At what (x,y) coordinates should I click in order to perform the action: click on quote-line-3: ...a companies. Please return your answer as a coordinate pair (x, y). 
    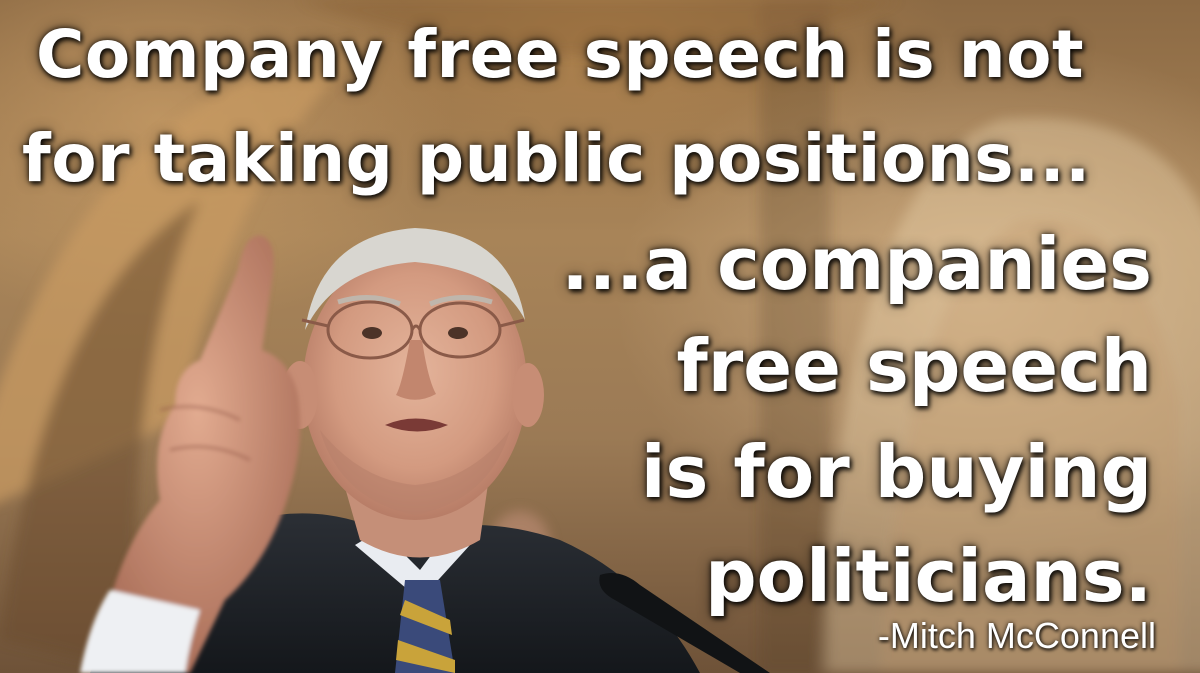
    Looking at the image, I should click on (856, 264).